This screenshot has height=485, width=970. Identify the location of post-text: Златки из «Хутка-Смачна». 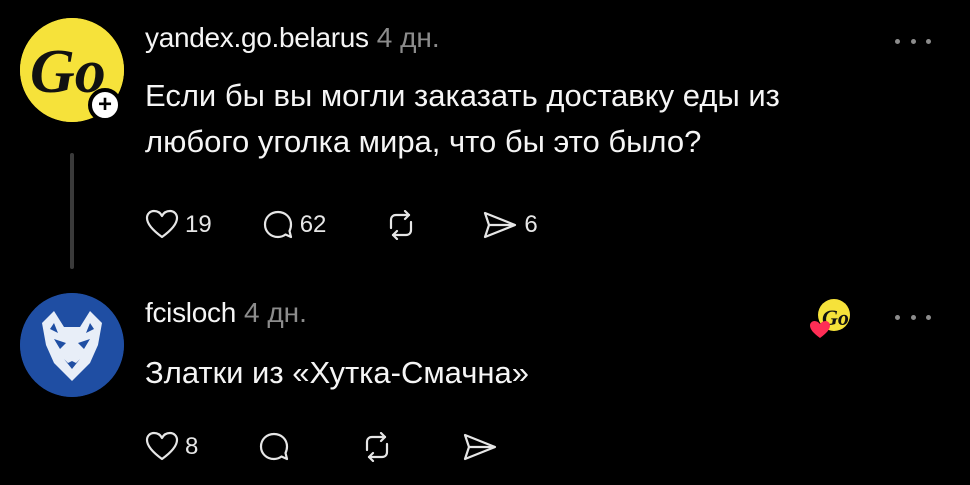
(337, 373).